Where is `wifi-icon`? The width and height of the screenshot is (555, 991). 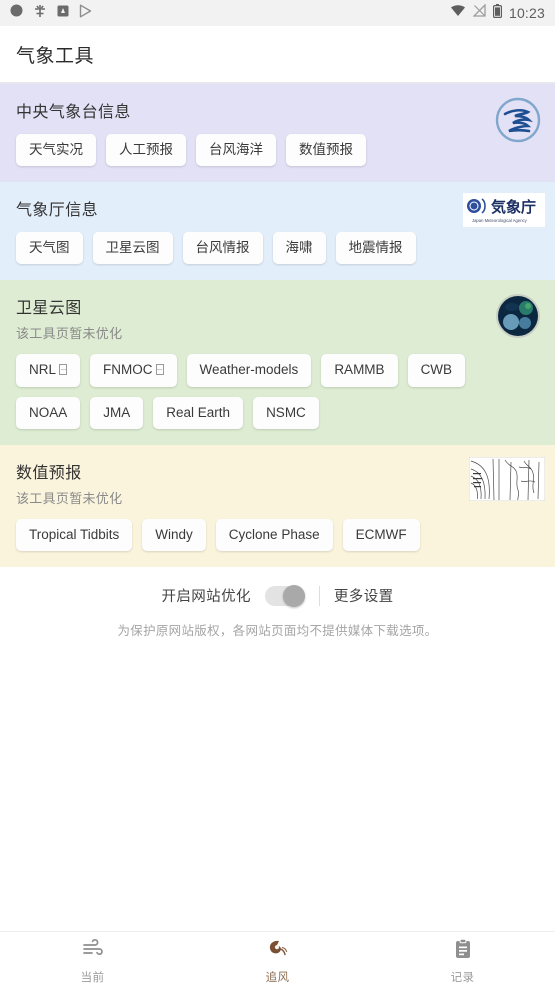 wifi-icon is located at coordinates (458, 13).